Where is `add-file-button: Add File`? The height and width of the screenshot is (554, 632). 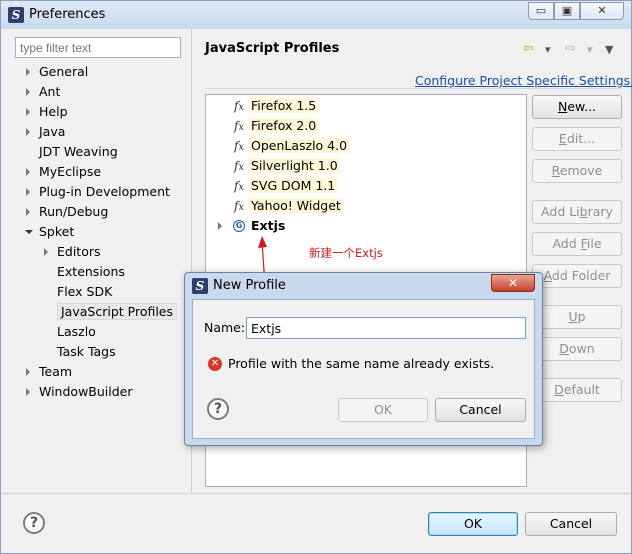
add-file-button: Add File is located at coordinates (577, 244).